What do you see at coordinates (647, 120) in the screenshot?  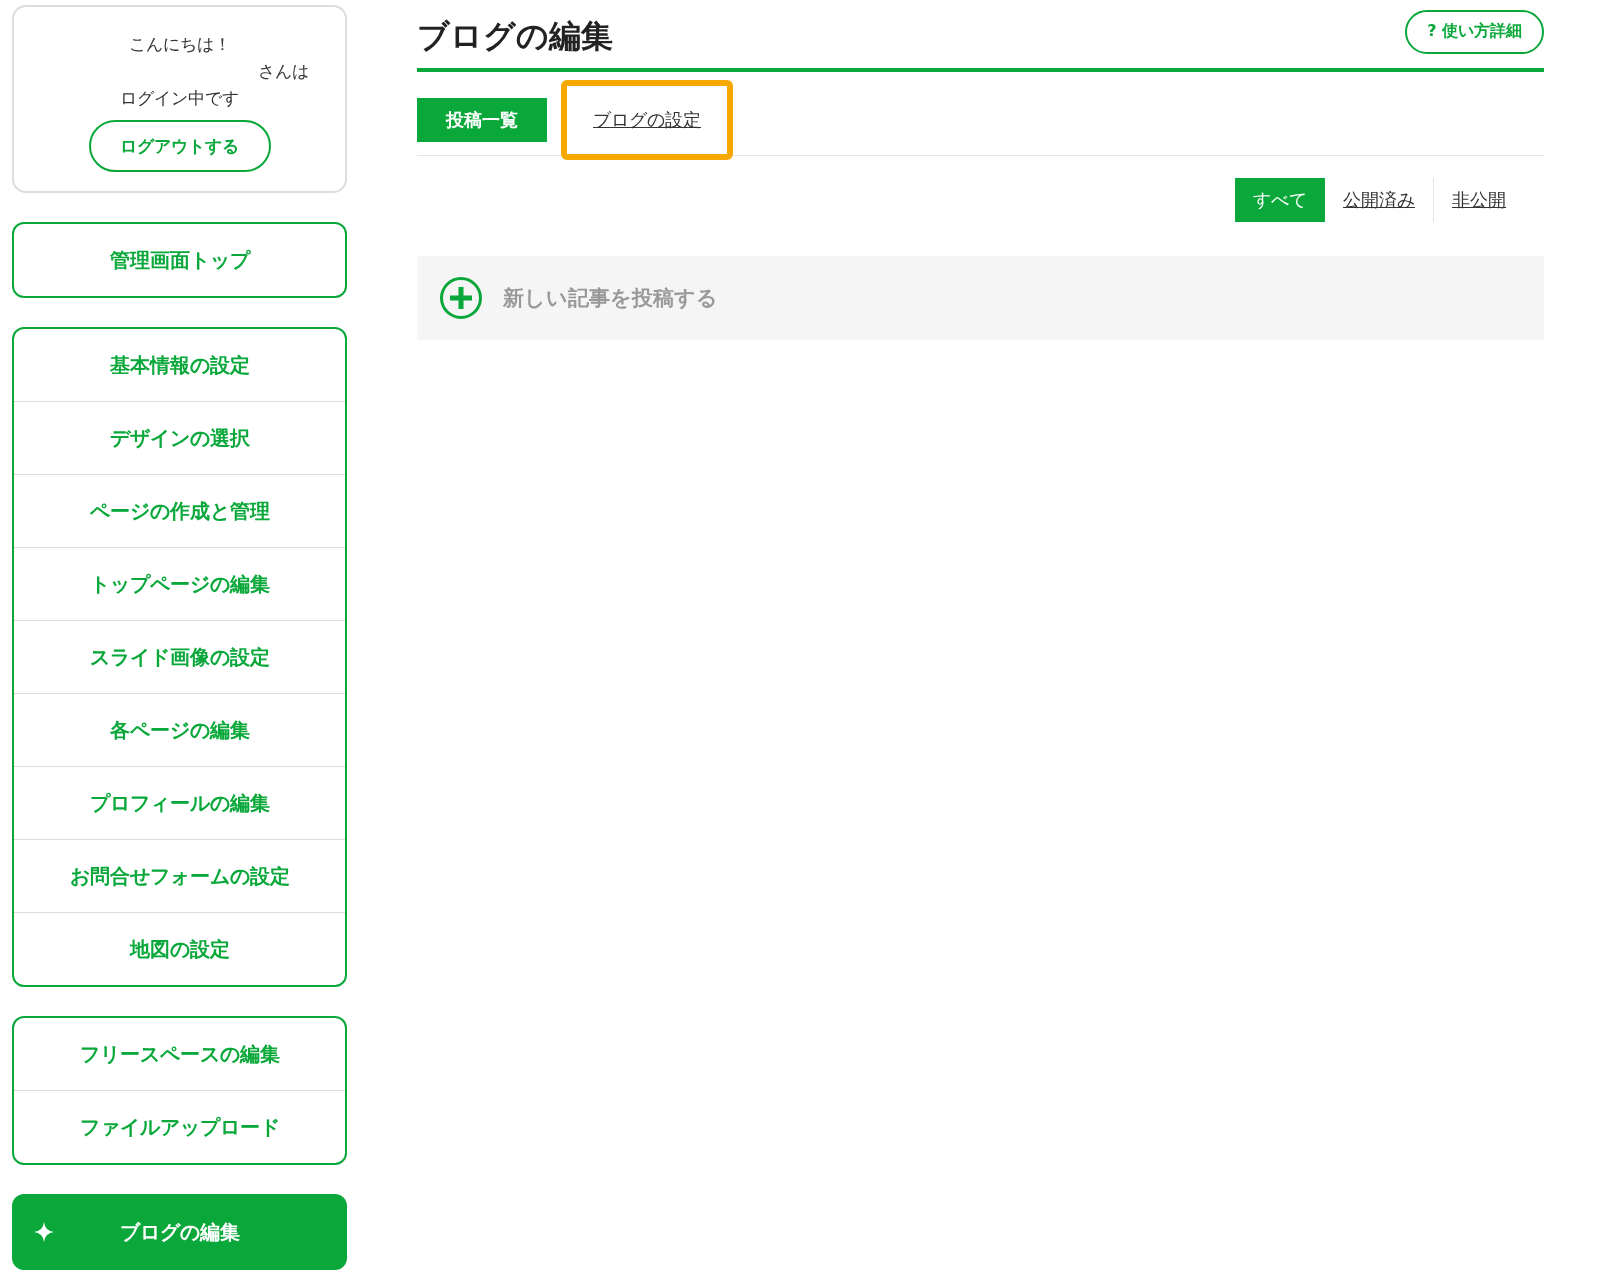 I see `tab: ブログの設定` at bounding box center [647, 120].